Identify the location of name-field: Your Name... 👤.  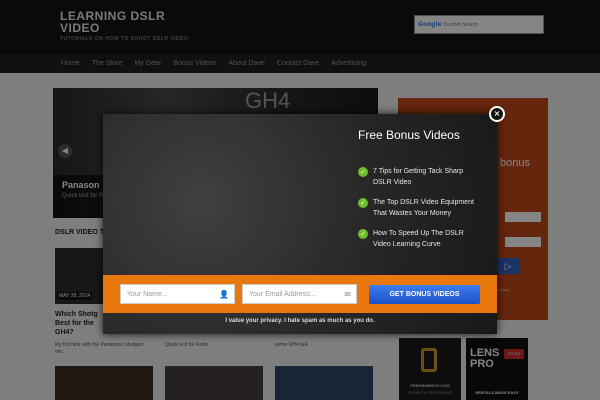
(177, 294).